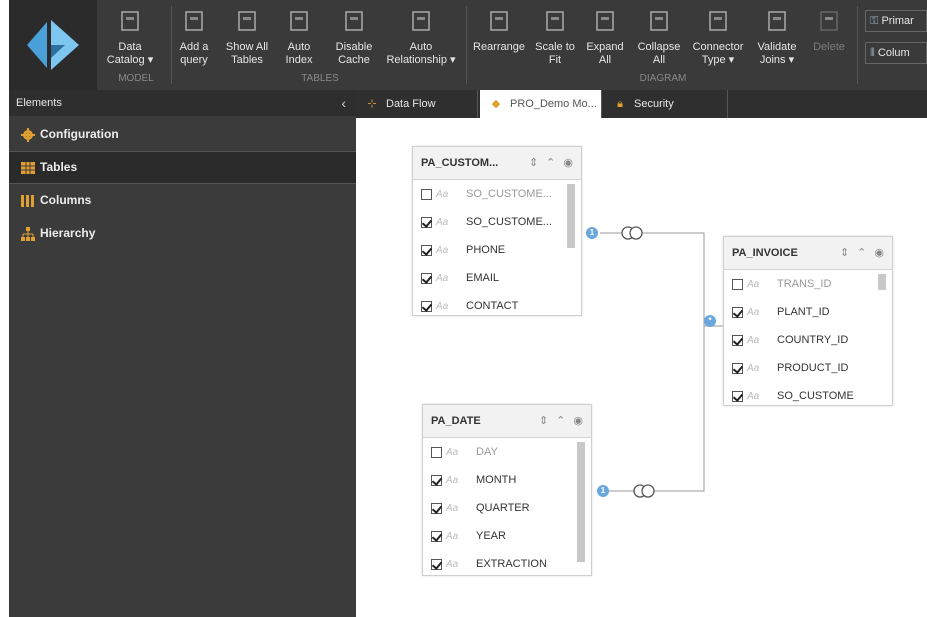 This screenshot has width=927, height=617. I want to click on column-name: PHONE, so click(486, 250).